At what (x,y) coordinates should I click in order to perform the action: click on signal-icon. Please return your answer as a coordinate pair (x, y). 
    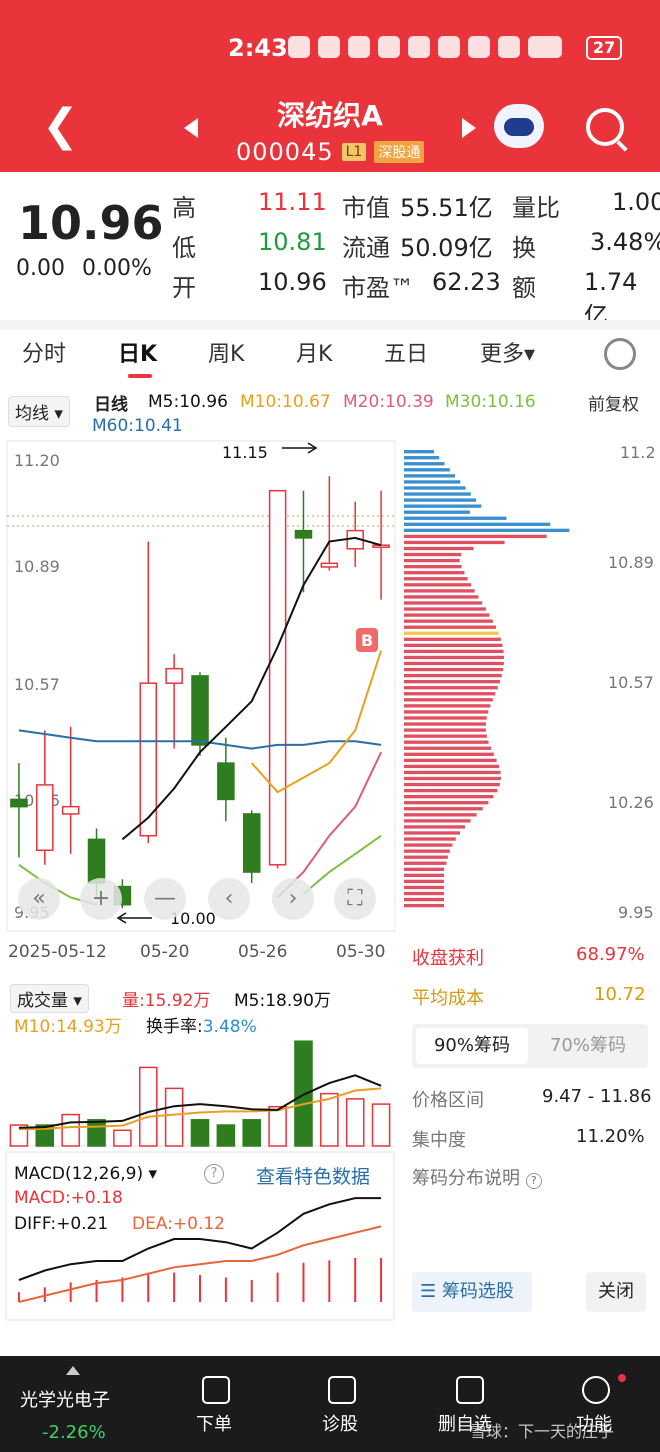
    Looking at the image, I should click on (545, 47).